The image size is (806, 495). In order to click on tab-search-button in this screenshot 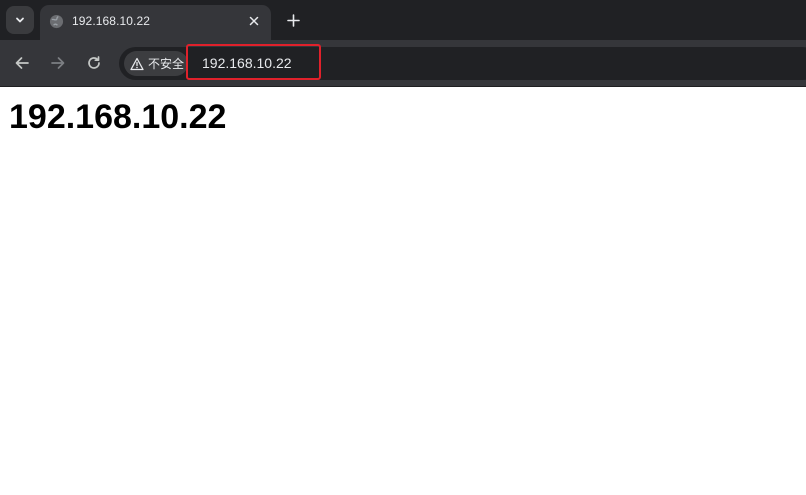, I will do `click(20, 20)`.